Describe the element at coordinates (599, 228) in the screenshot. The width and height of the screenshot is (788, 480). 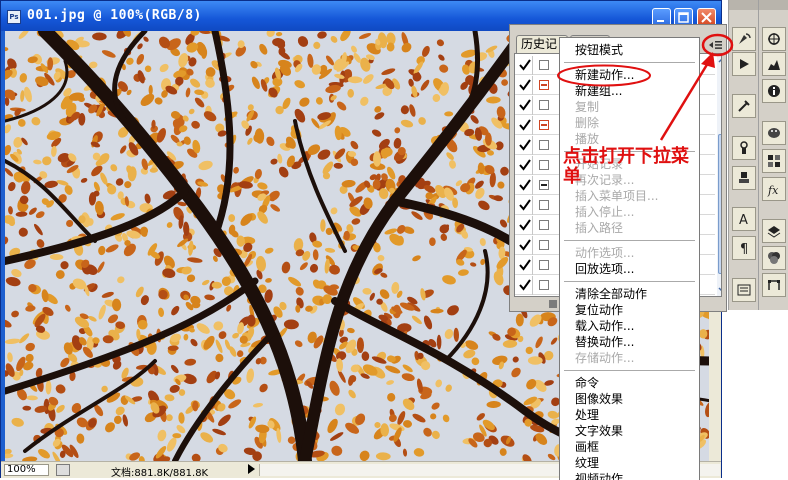
I see `menu-item: 插入路径` at that location.